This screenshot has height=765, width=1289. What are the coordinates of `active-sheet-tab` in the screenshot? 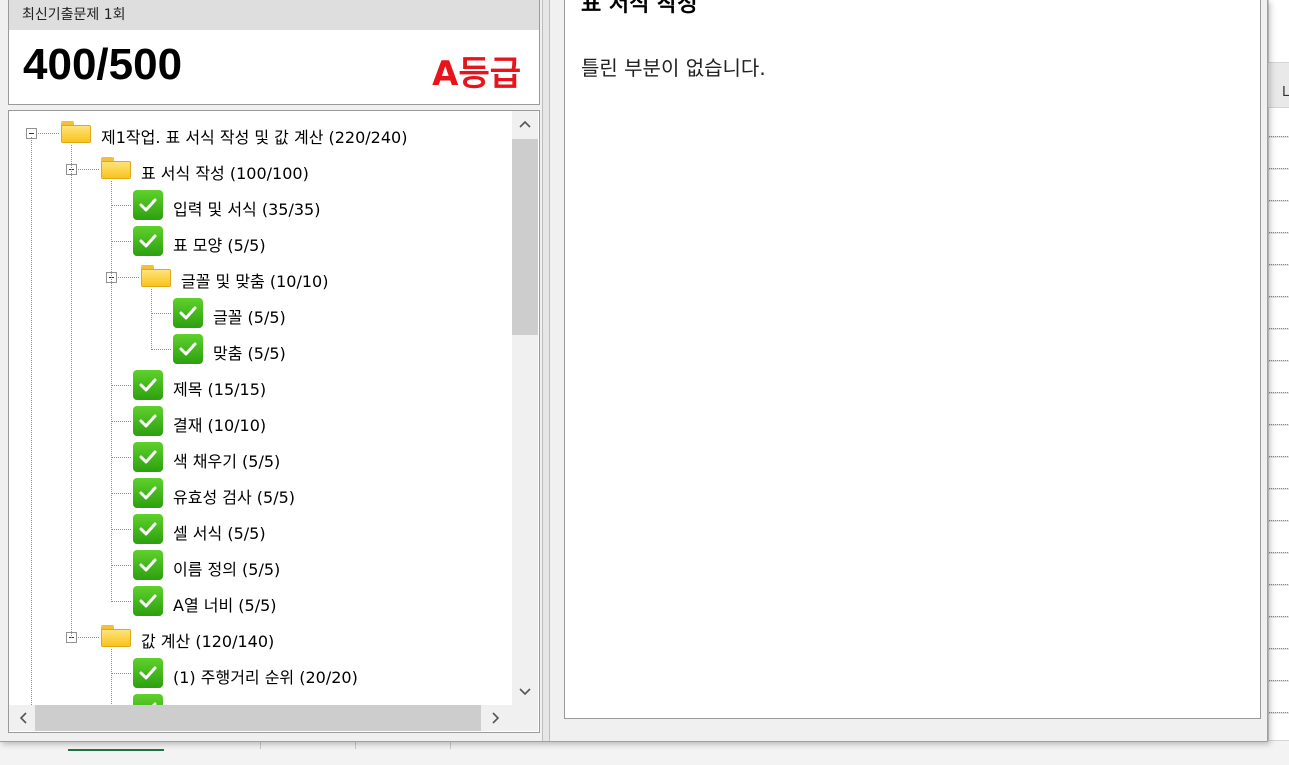 It's located at (116, 746).